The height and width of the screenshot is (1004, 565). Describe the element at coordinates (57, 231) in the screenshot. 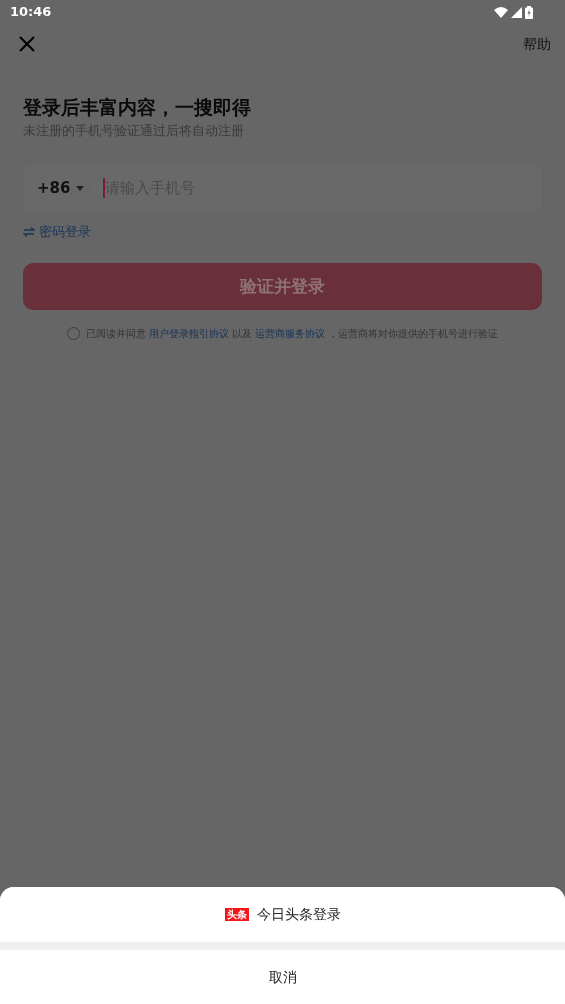

I see `password-login-link: 密码登录` at that location.